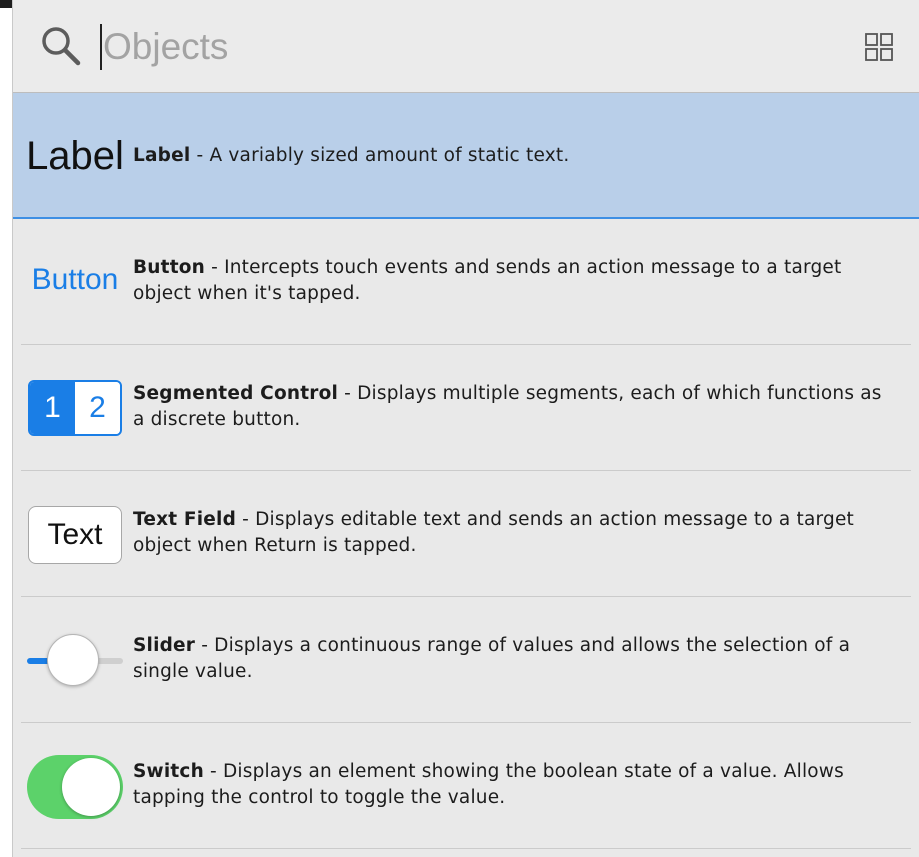  I want to click on slider, so click(75, 661).